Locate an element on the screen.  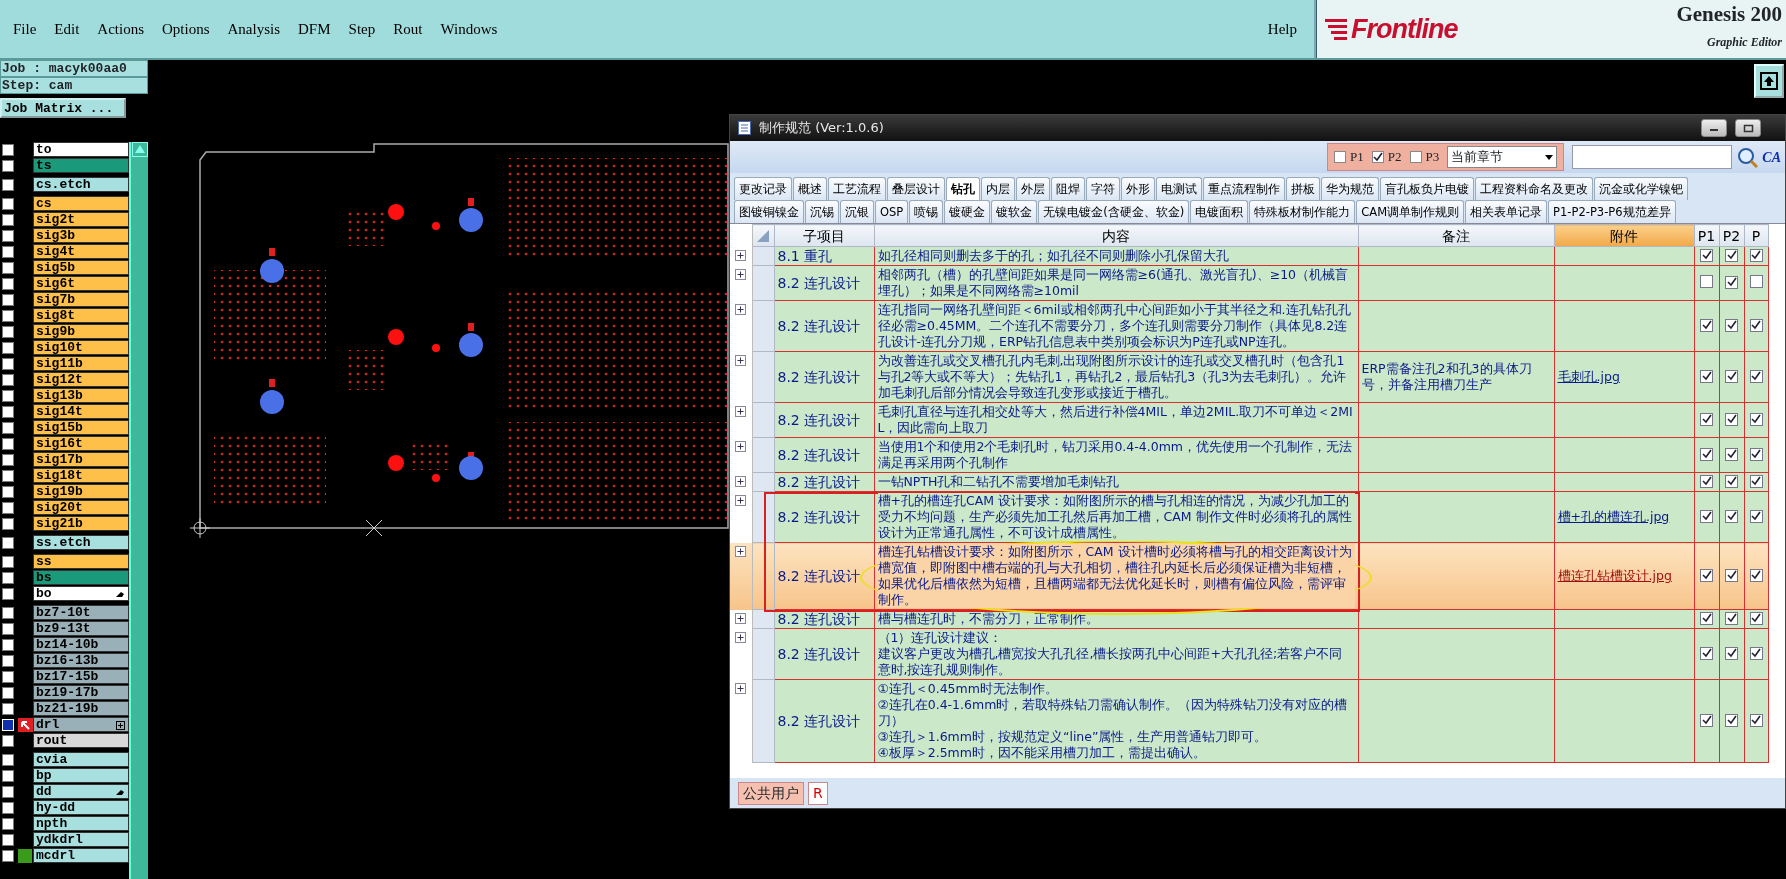
layer-name: sig12t is located at coordinates (81, 379).